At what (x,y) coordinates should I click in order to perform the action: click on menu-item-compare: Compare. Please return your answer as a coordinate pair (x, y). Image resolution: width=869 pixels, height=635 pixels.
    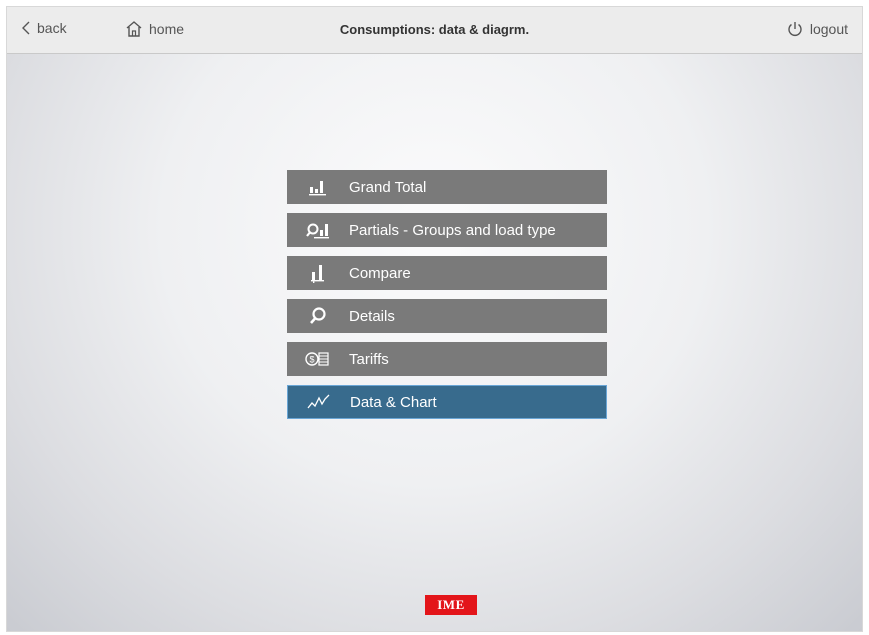
    Looking at the image, I should click on (447, 273).